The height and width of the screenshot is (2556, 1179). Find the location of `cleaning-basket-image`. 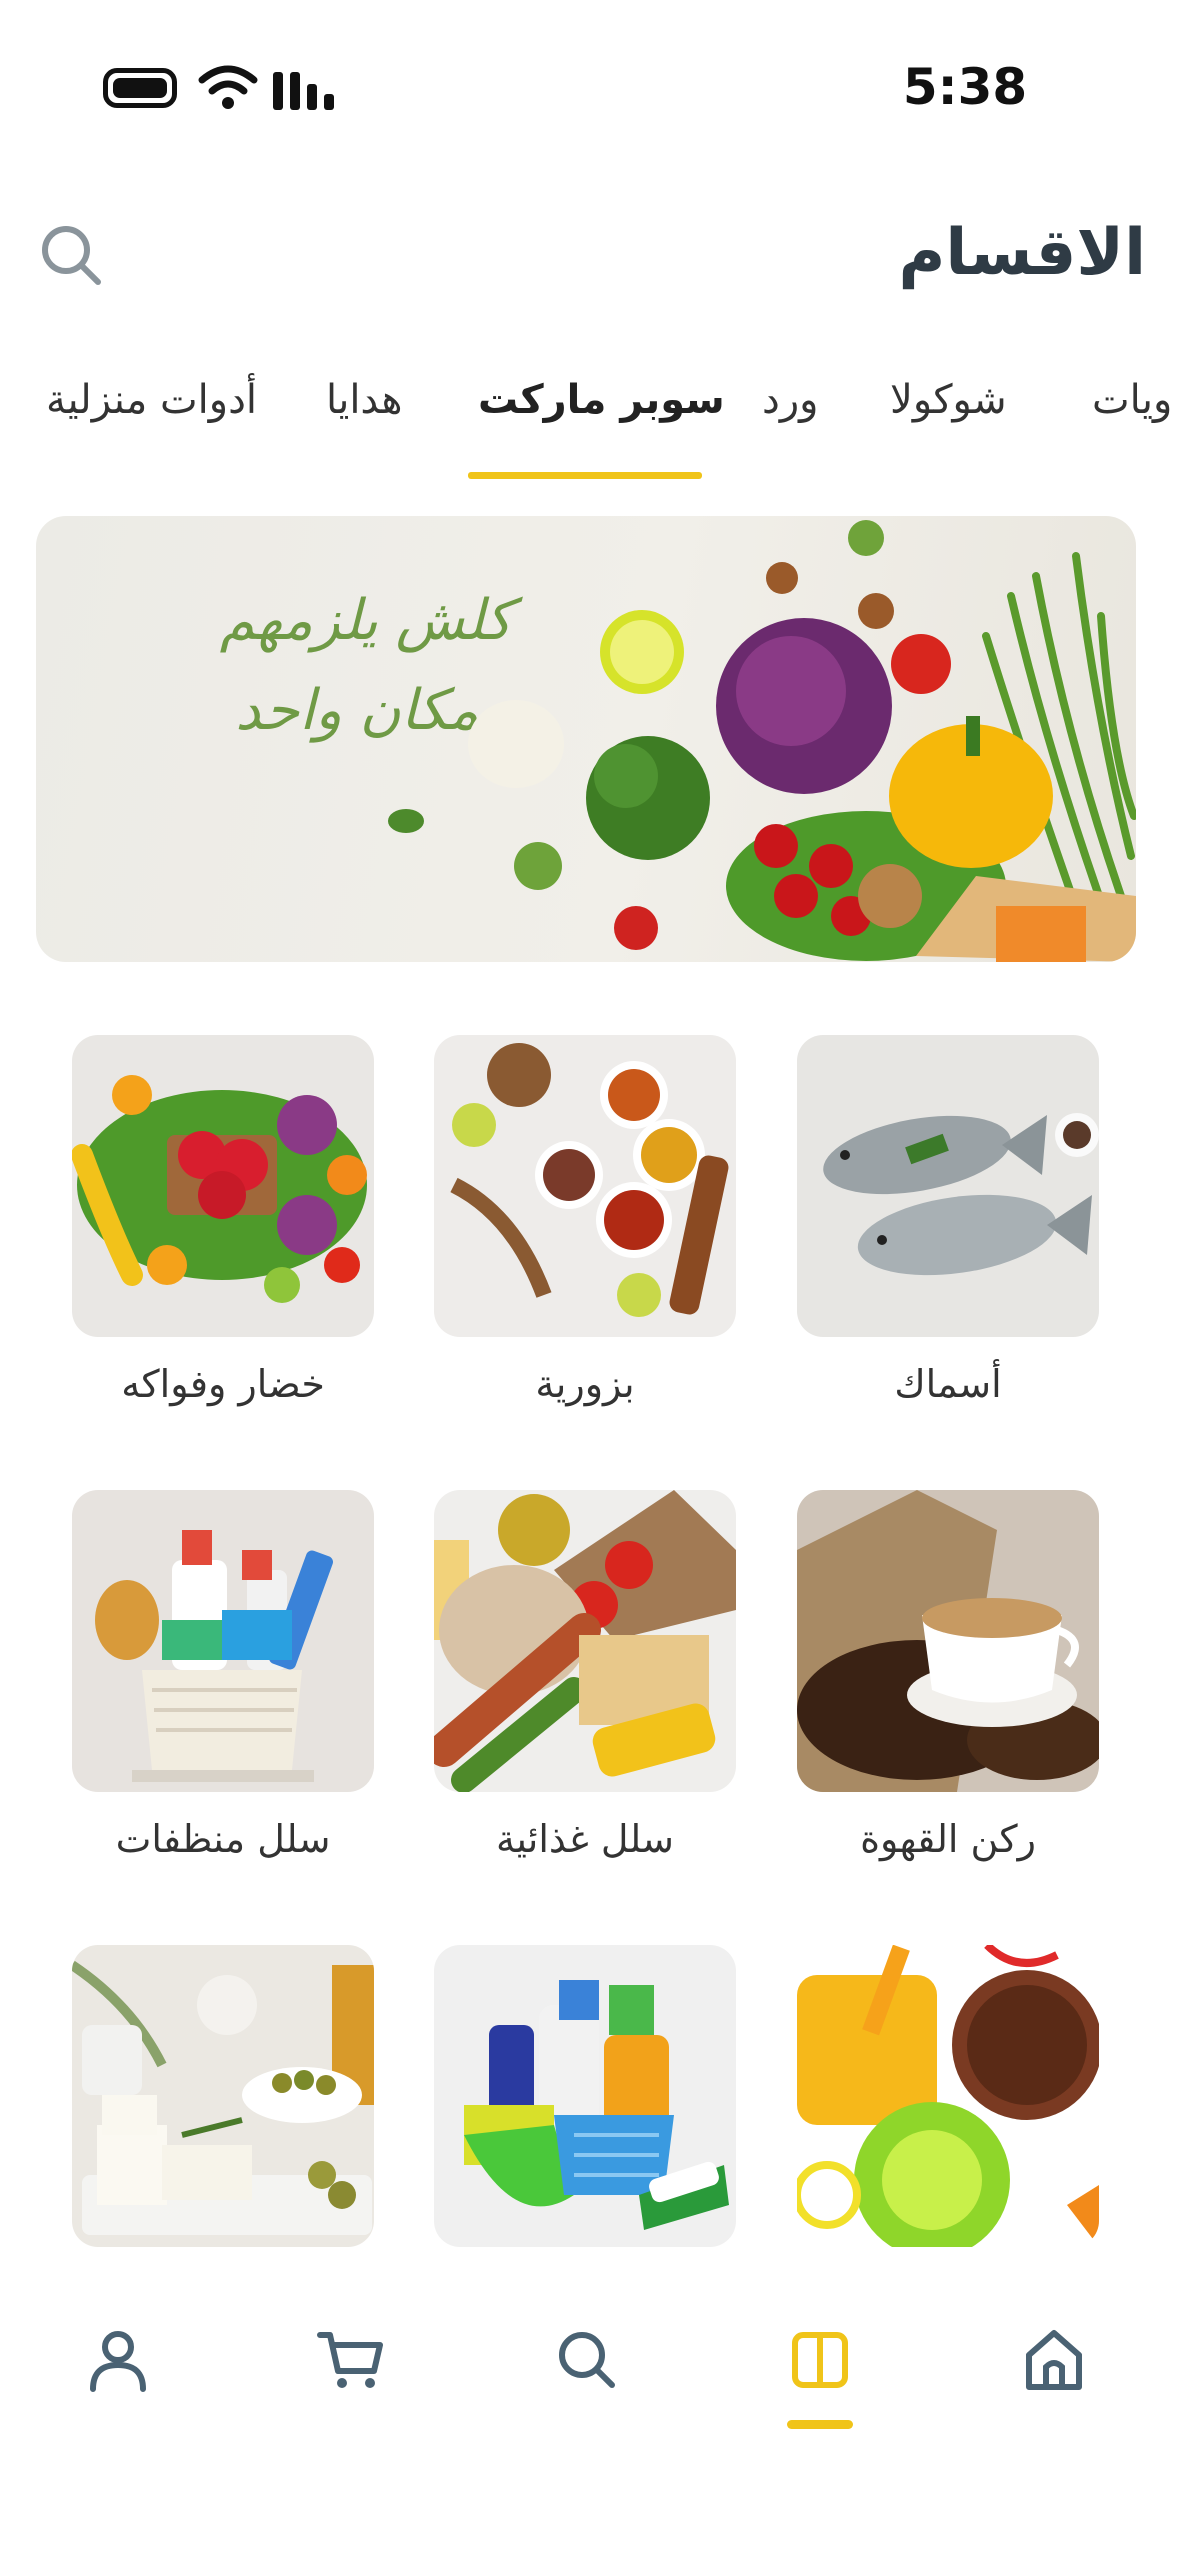

cleaning-basket-image is located at coordinates (223, 1641).